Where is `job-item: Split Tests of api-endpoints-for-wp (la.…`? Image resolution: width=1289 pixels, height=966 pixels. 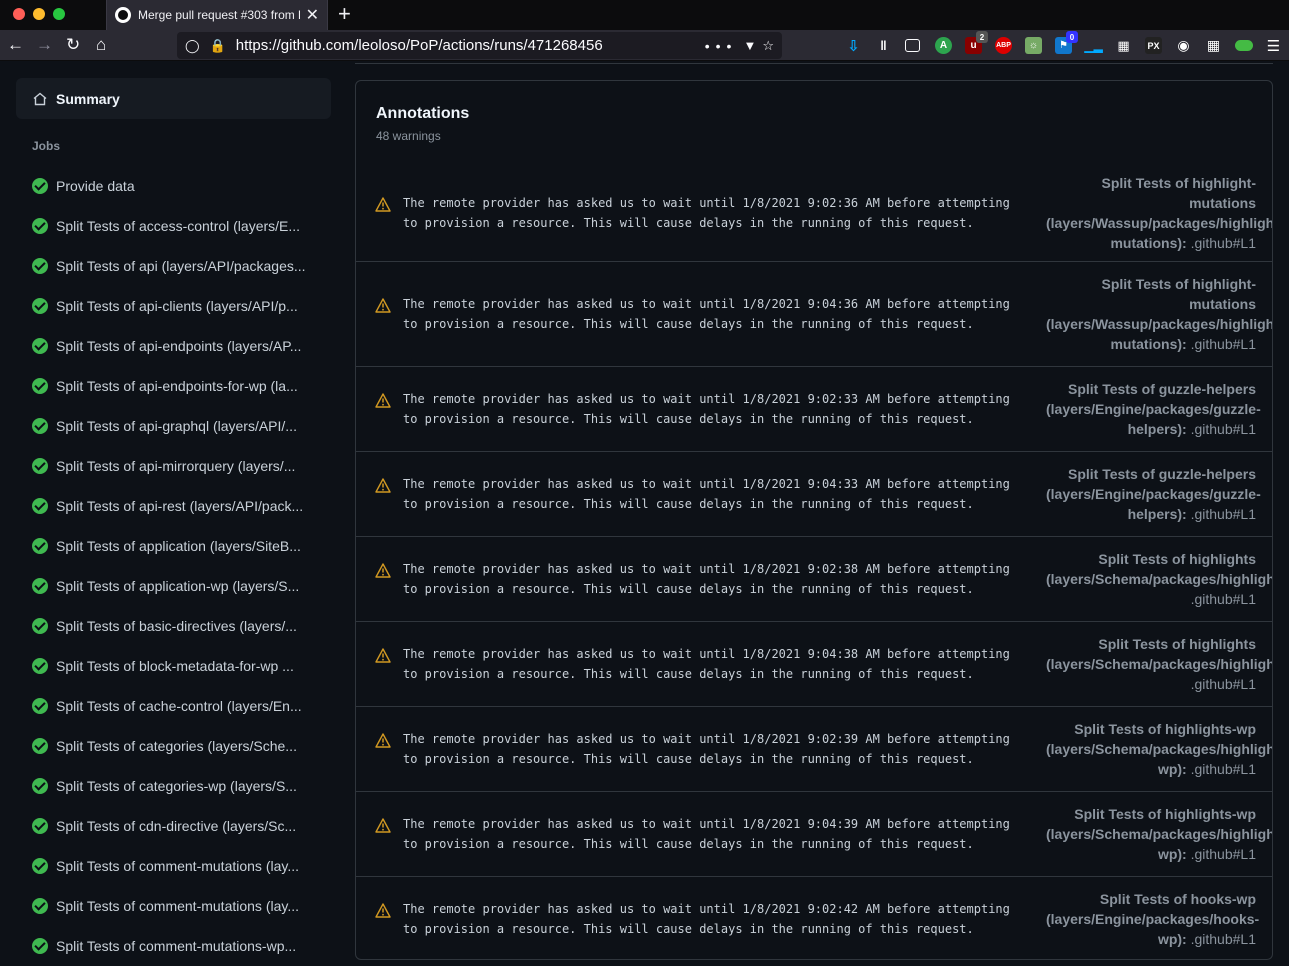 job-item: Split Tests of api-endpoints-for-wp (la.… is located at coordinates (182, 386).